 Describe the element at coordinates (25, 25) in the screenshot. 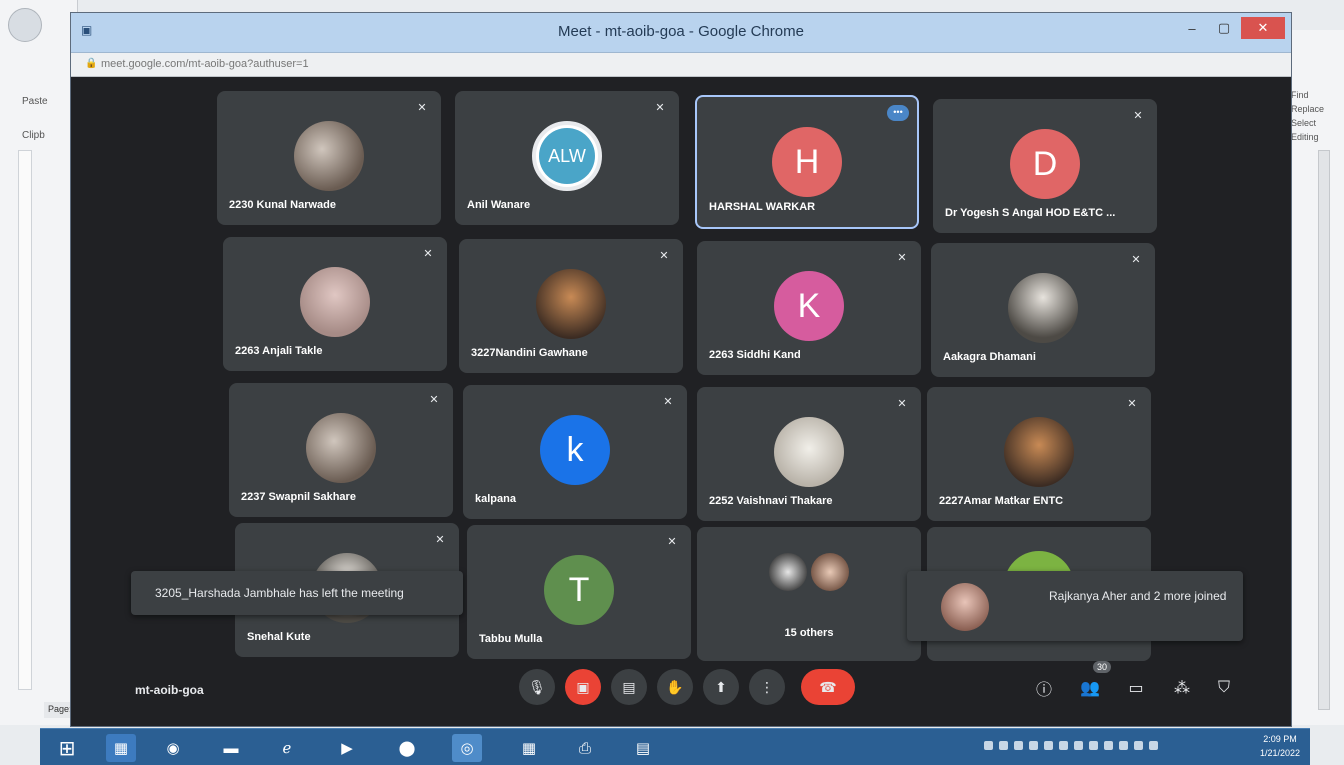

I see `office-button` at that location.